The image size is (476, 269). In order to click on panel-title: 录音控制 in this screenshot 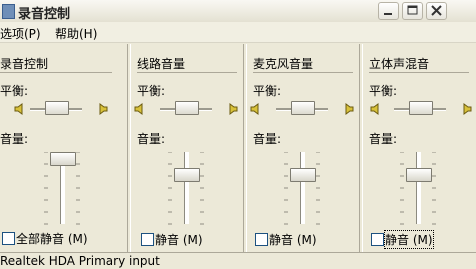, I will do `click(24, 64)`.